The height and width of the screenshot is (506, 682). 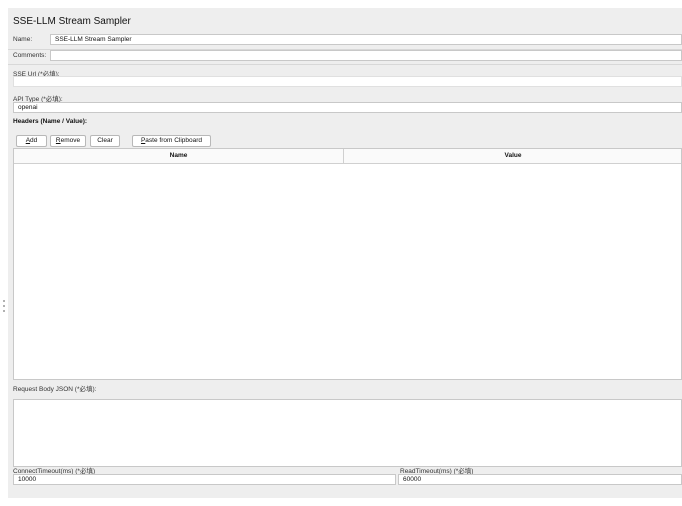 I want to click on remove-button: Remove, so click(x=68, y=141).